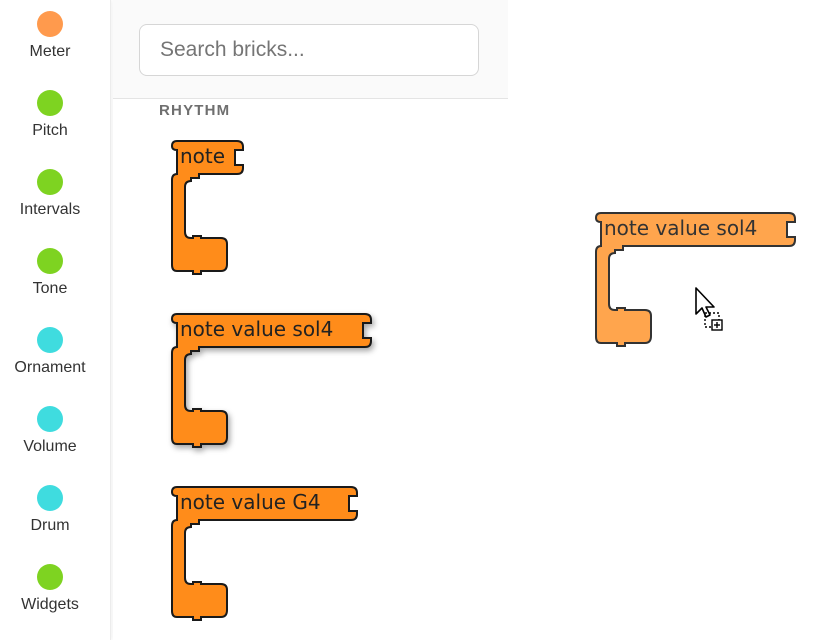  What do you see at coordinates (50, 261) in the screenshot?
I see `tone-dot-icon` at bounding box center [50, 261].